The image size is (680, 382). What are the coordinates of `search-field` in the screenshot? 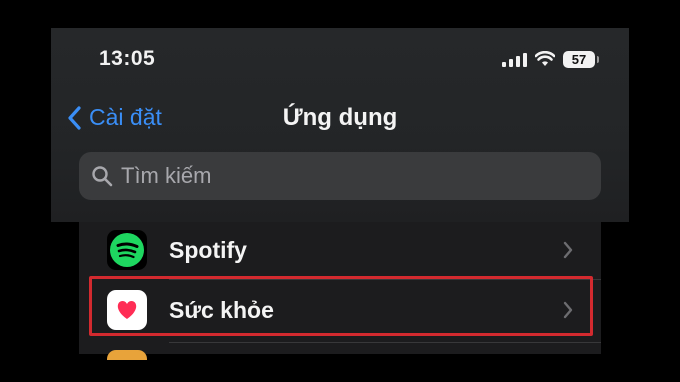 It's located at (340, 176).